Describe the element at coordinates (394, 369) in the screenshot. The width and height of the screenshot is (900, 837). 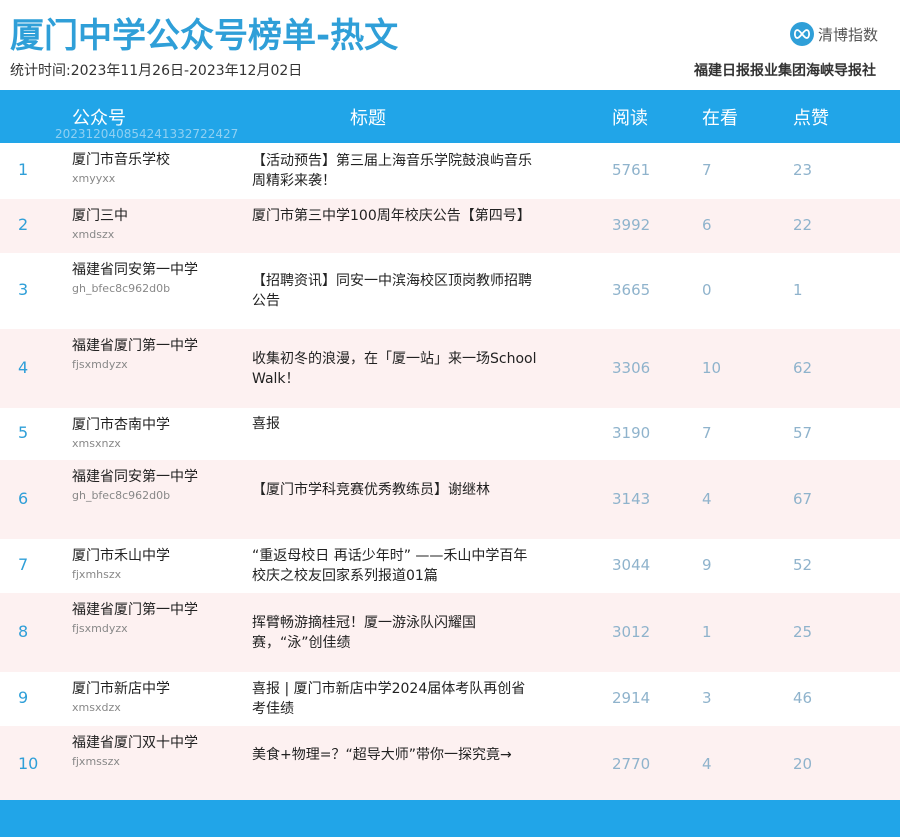
I see `article-title-link: 收集初冬的浪漫，在「厦一站」来一场School Walk！` at that location.